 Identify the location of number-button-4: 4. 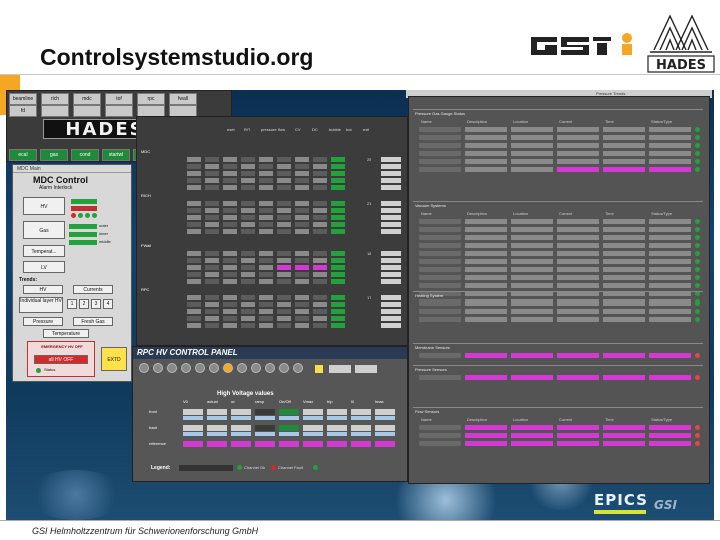
(108, 304).